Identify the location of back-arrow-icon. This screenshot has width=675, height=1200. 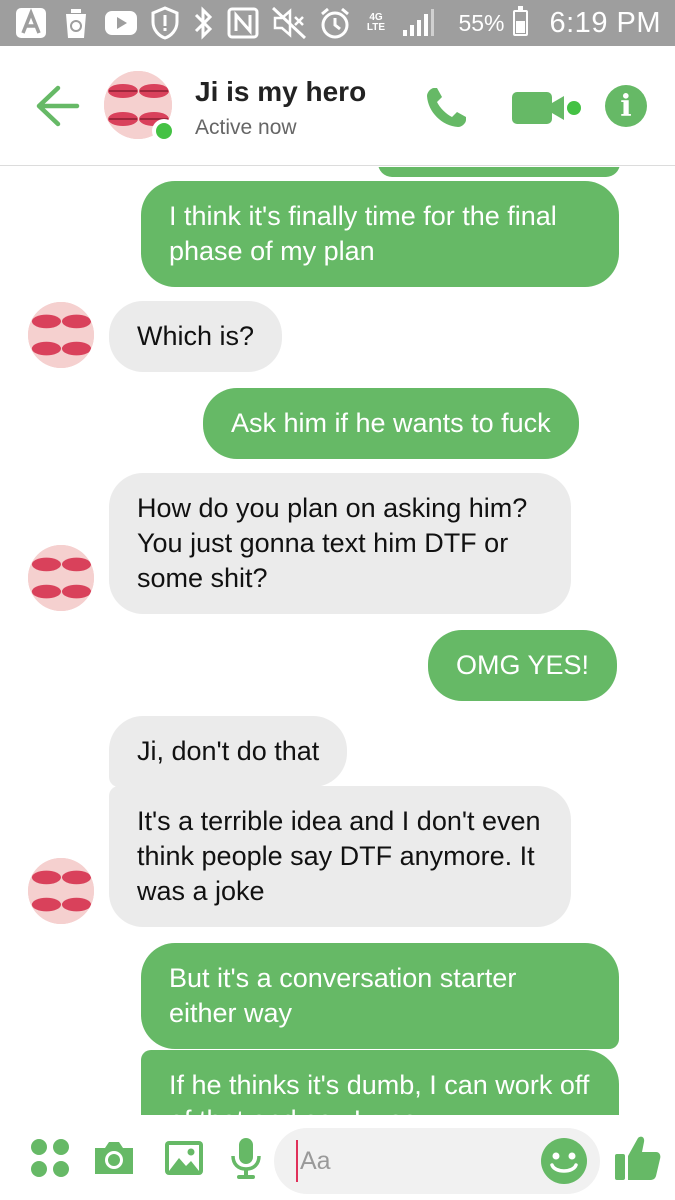
(57, 106).